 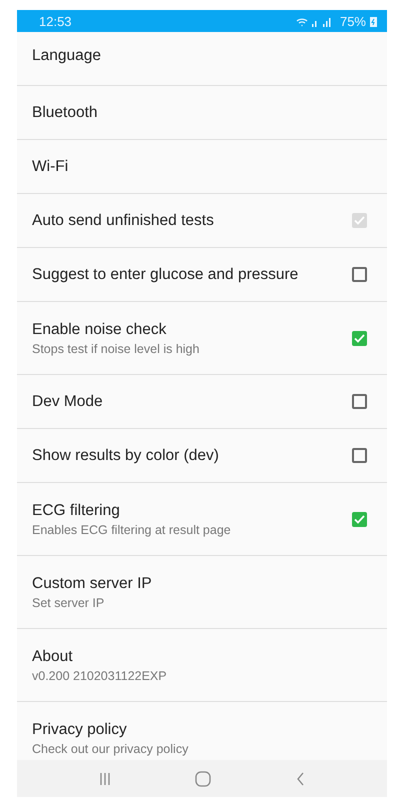 What do you see at coordinates (202, 113) in the screenshot?
I see `settings-row: Bluetooth` at bounding box center [202, 113].